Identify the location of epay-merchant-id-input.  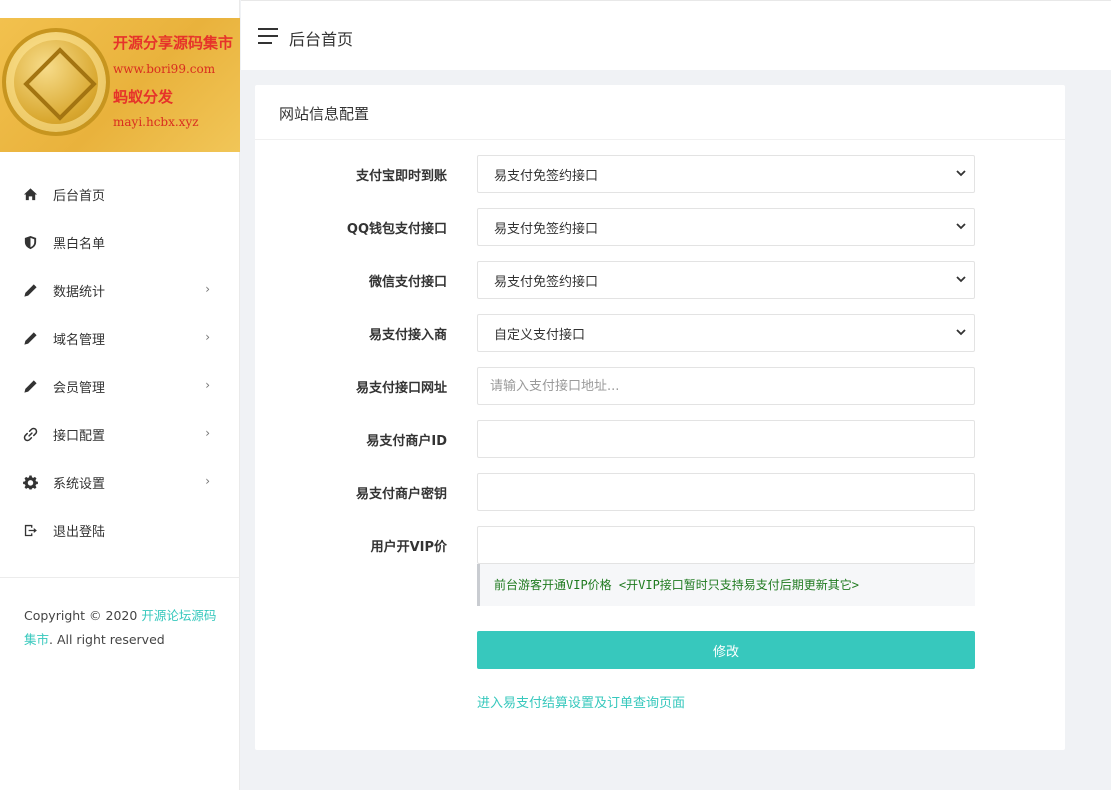
(726, 439).